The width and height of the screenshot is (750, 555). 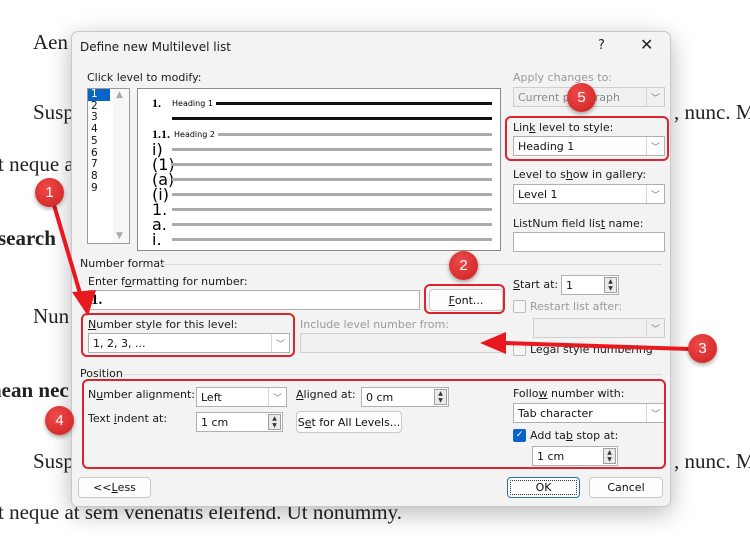 I want to click on annotation-badge-4: 4, so click(x=59, y=420).